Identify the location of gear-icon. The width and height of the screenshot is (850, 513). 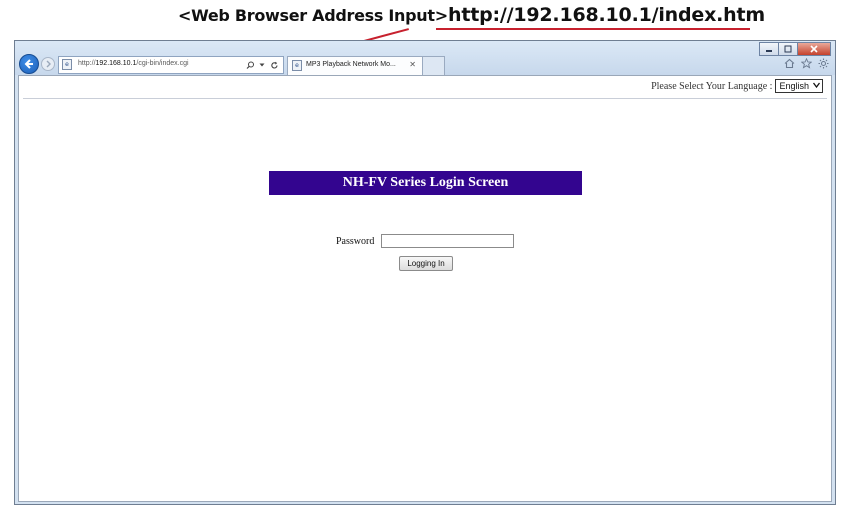
(823, 63).